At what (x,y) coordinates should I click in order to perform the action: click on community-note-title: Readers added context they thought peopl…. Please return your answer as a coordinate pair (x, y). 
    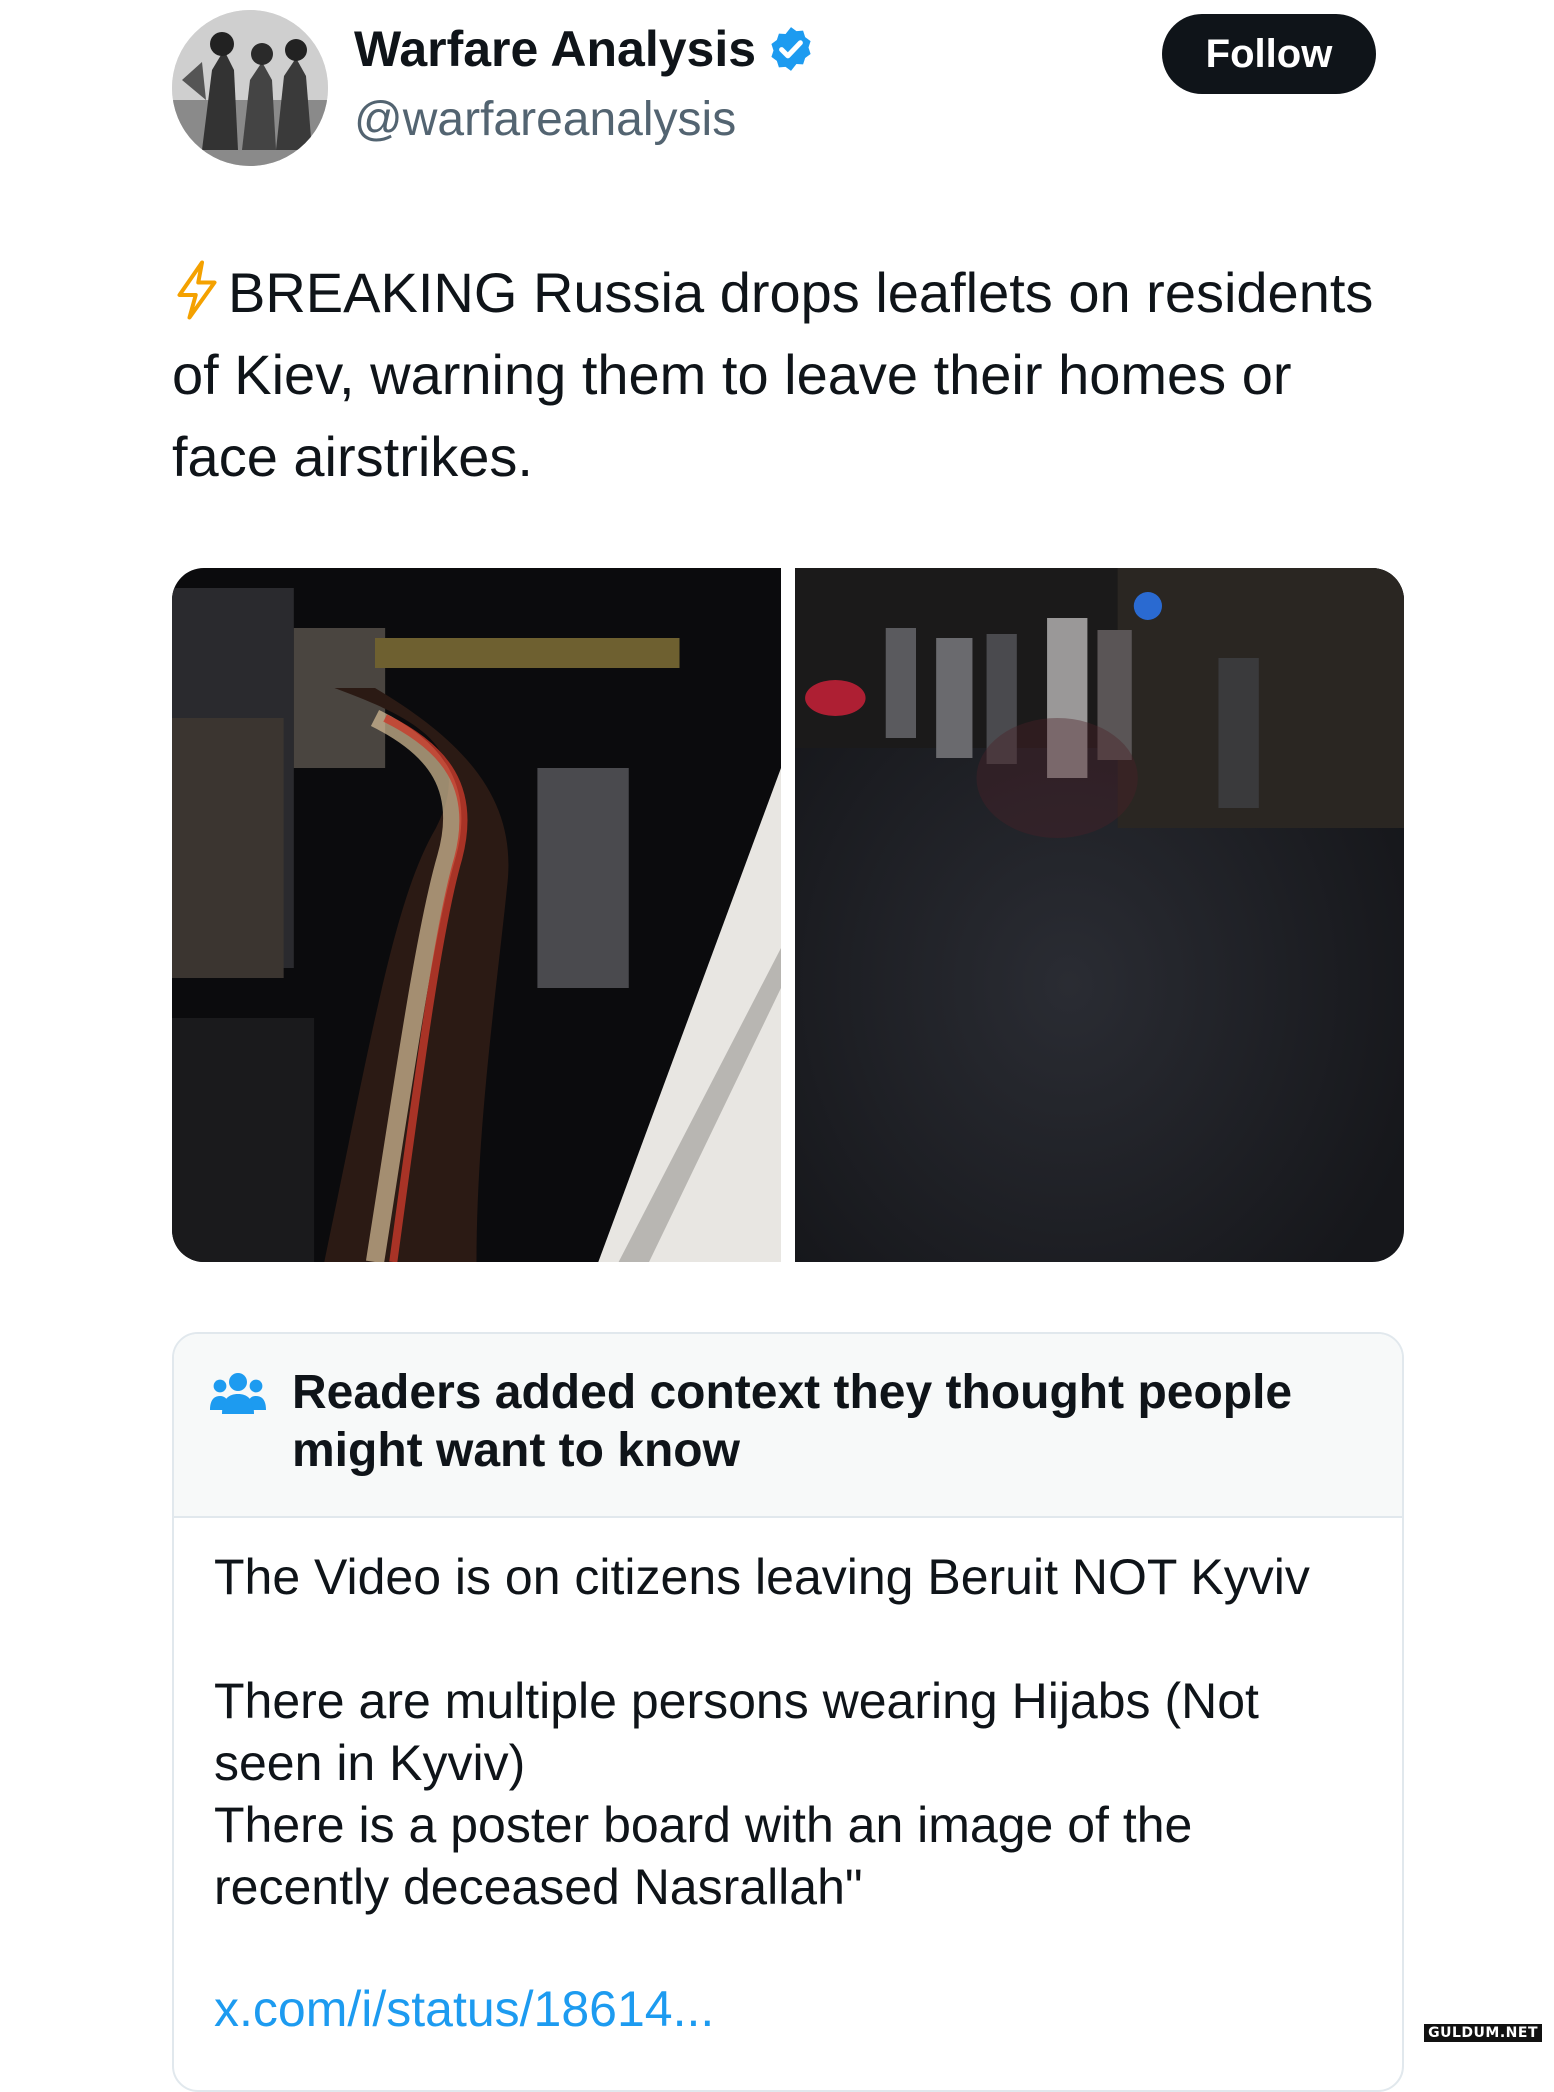
    Looking at the image, I should click on (792, 1421).